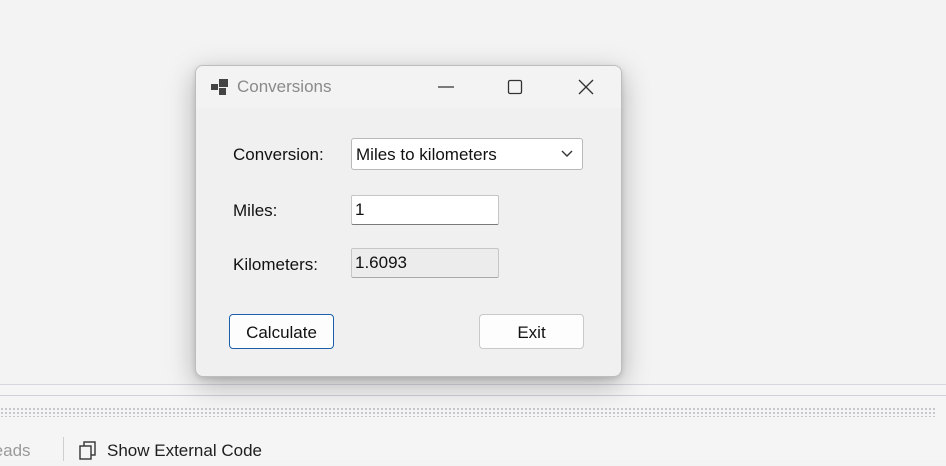  Describe the element at coordinates (473, 449) in the screenshot. I see `panel-toolbar: reads Show External Code` at that location.